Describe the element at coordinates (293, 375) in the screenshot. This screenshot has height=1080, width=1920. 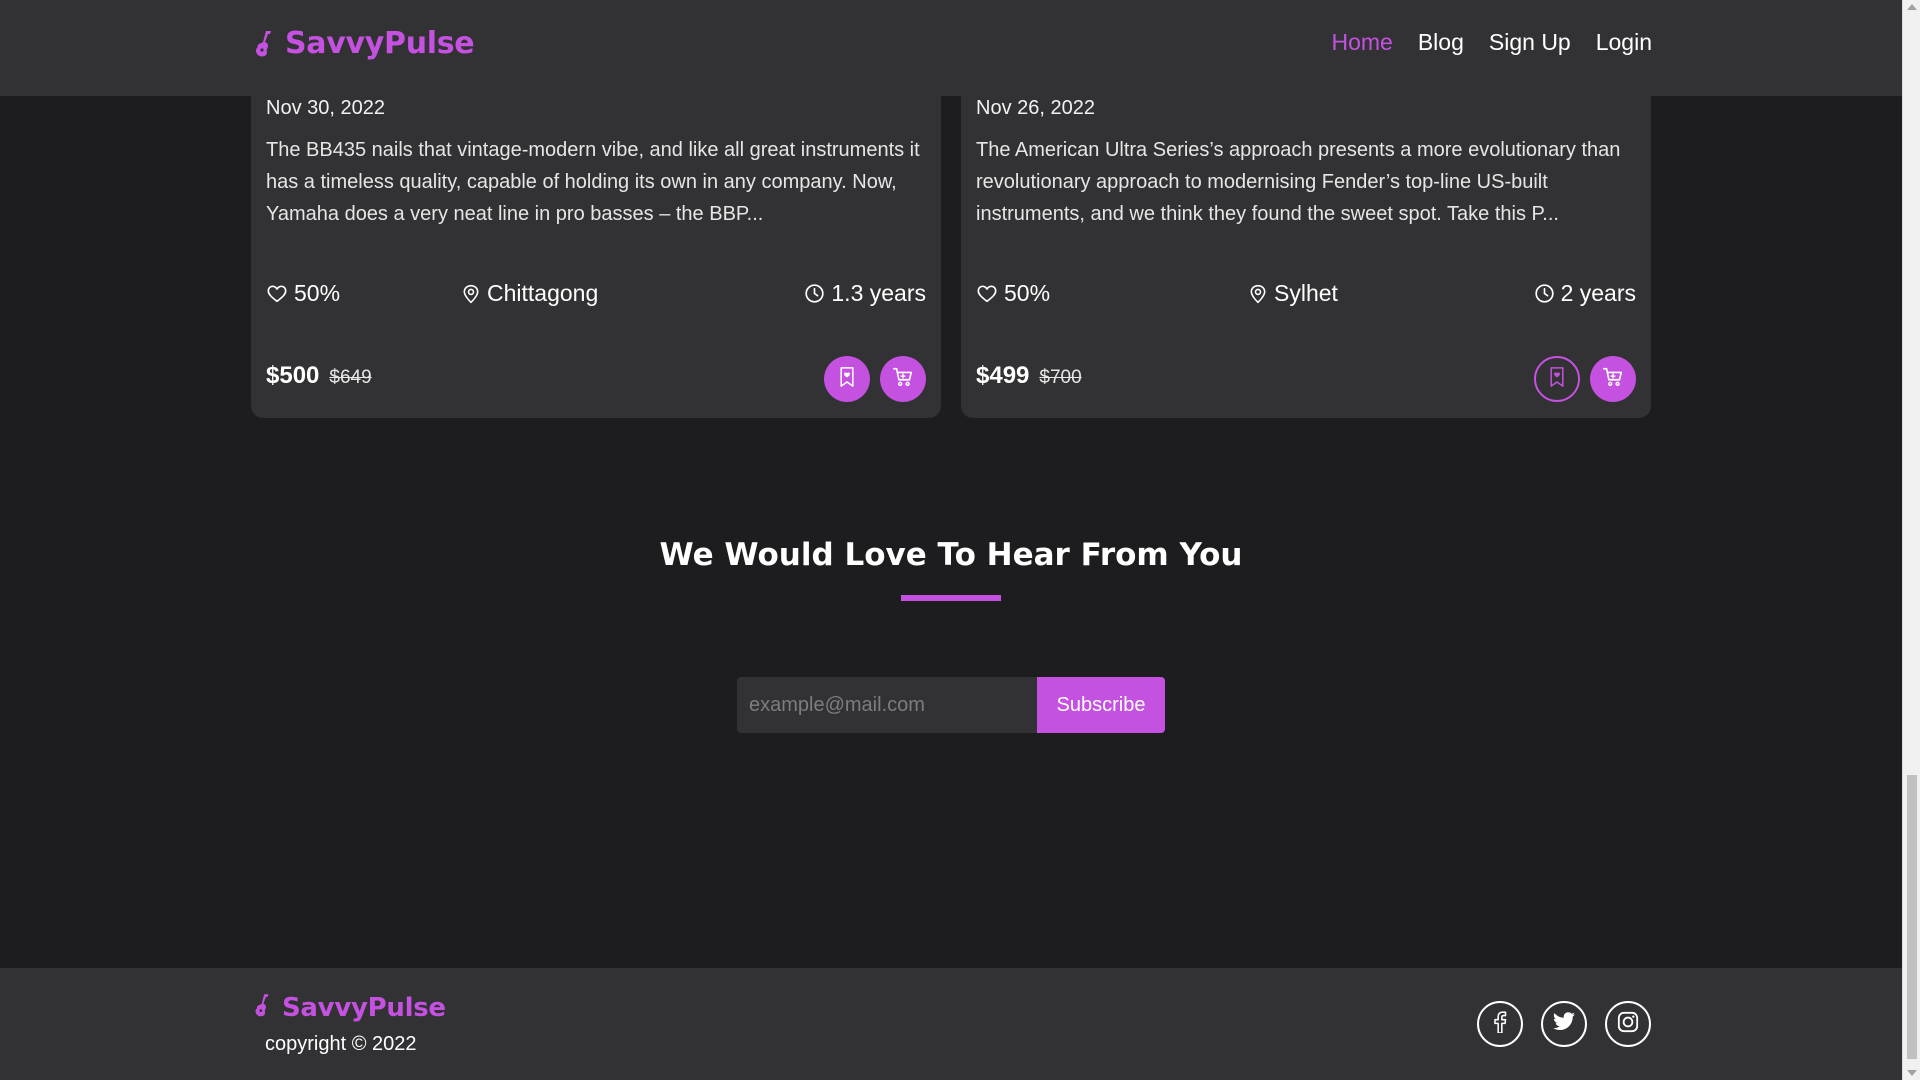
I see `current-price: $500` at that location.